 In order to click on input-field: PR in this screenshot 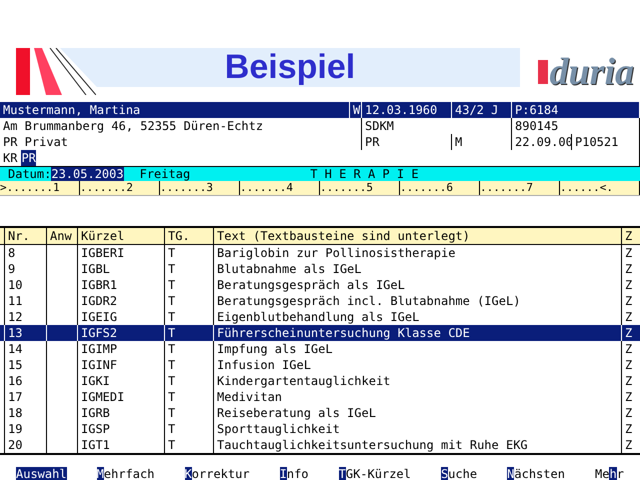, I will do `click(28, 158)`.